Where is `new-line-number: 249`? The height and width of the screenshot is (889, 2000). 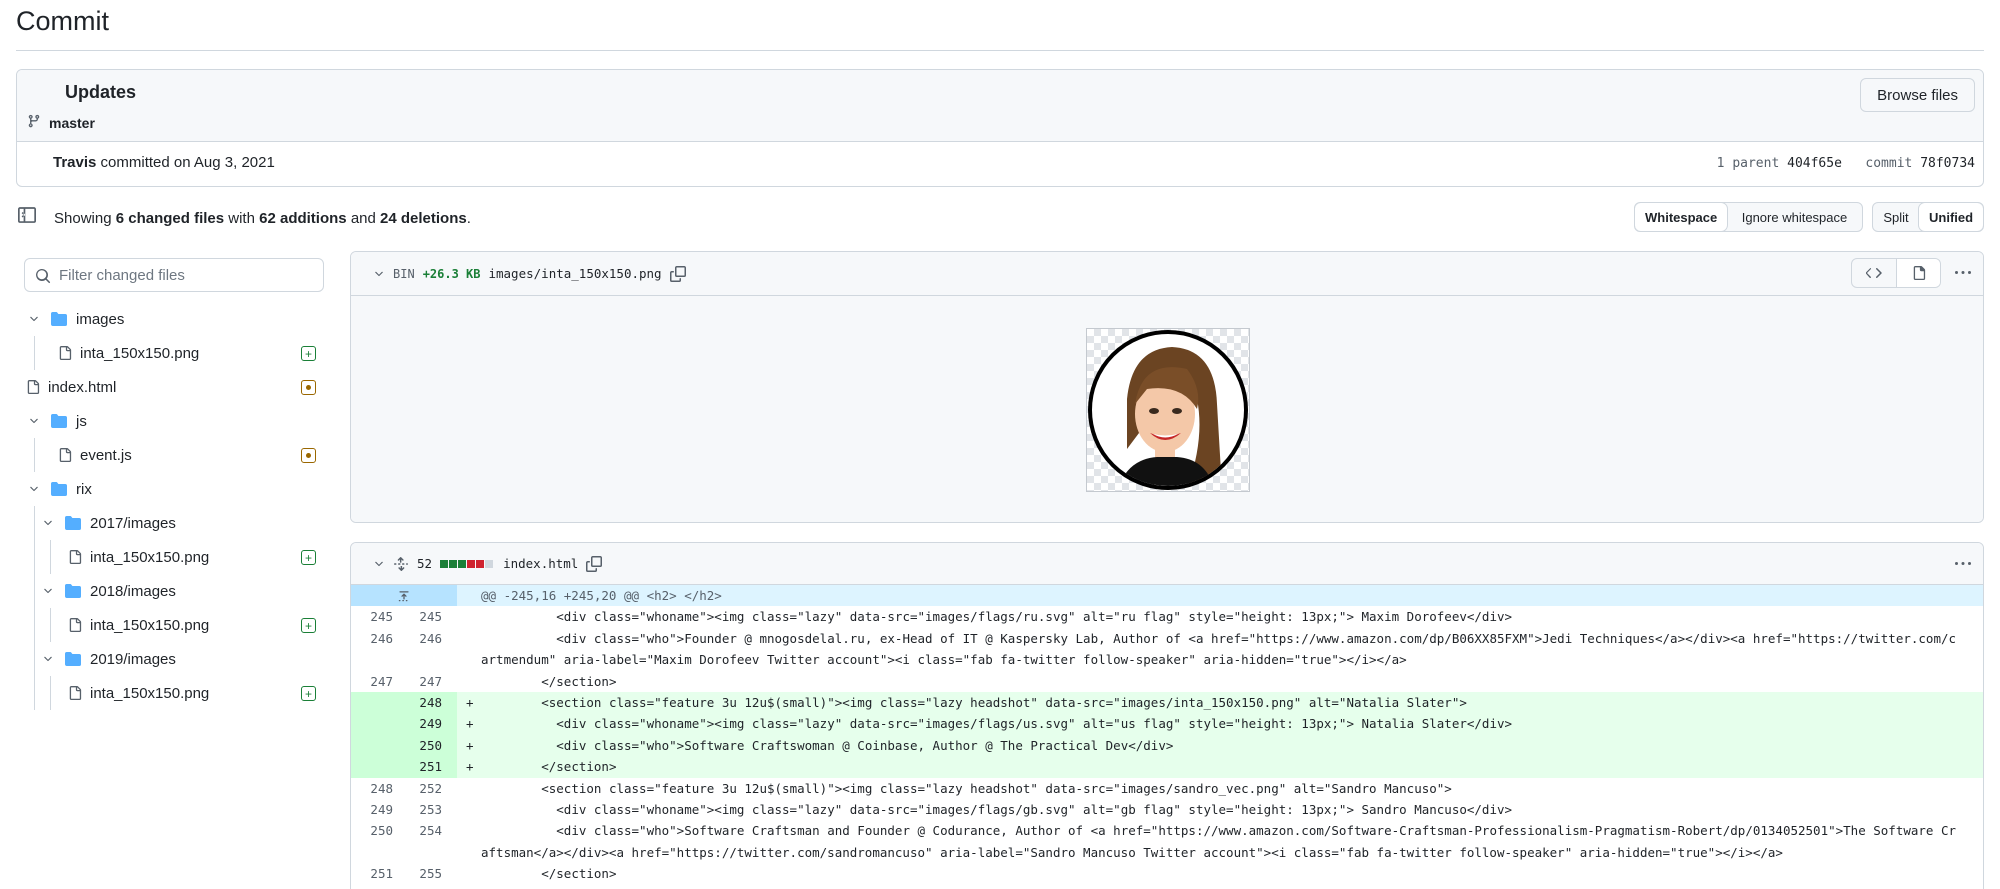 new-line-number: 249 is located at coordinates (421, 723).